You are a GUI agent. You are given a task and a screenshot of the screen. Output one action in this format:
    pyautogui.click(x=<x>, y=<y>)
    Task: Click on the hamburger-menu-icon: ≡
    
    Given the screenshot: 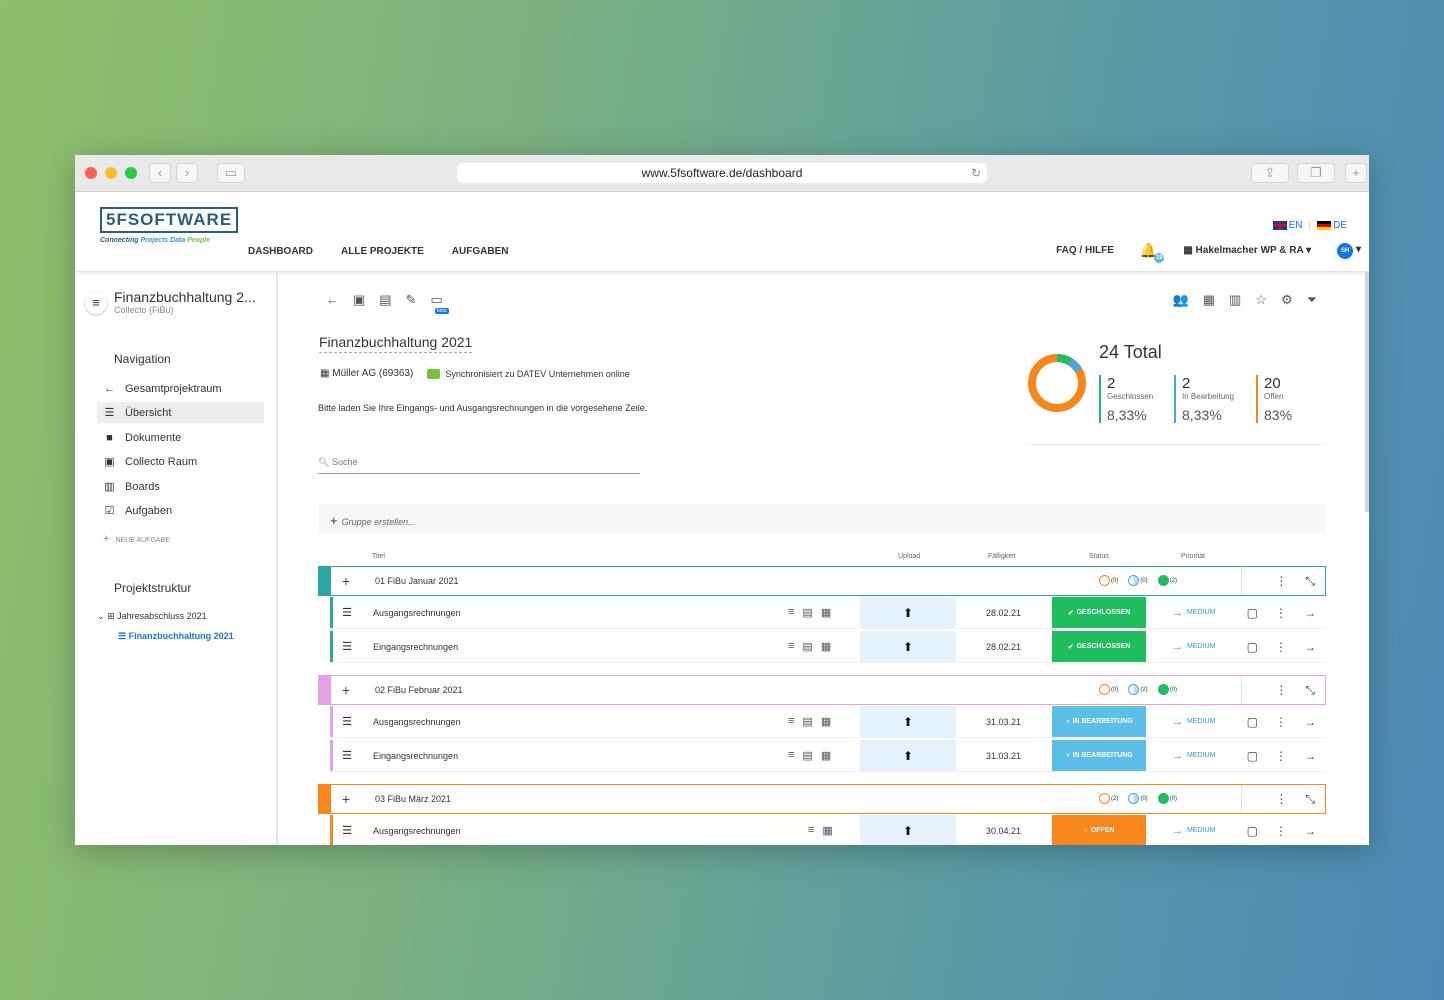 What is the action you would take?
    pyautogui.click(x=96, y=303)
    